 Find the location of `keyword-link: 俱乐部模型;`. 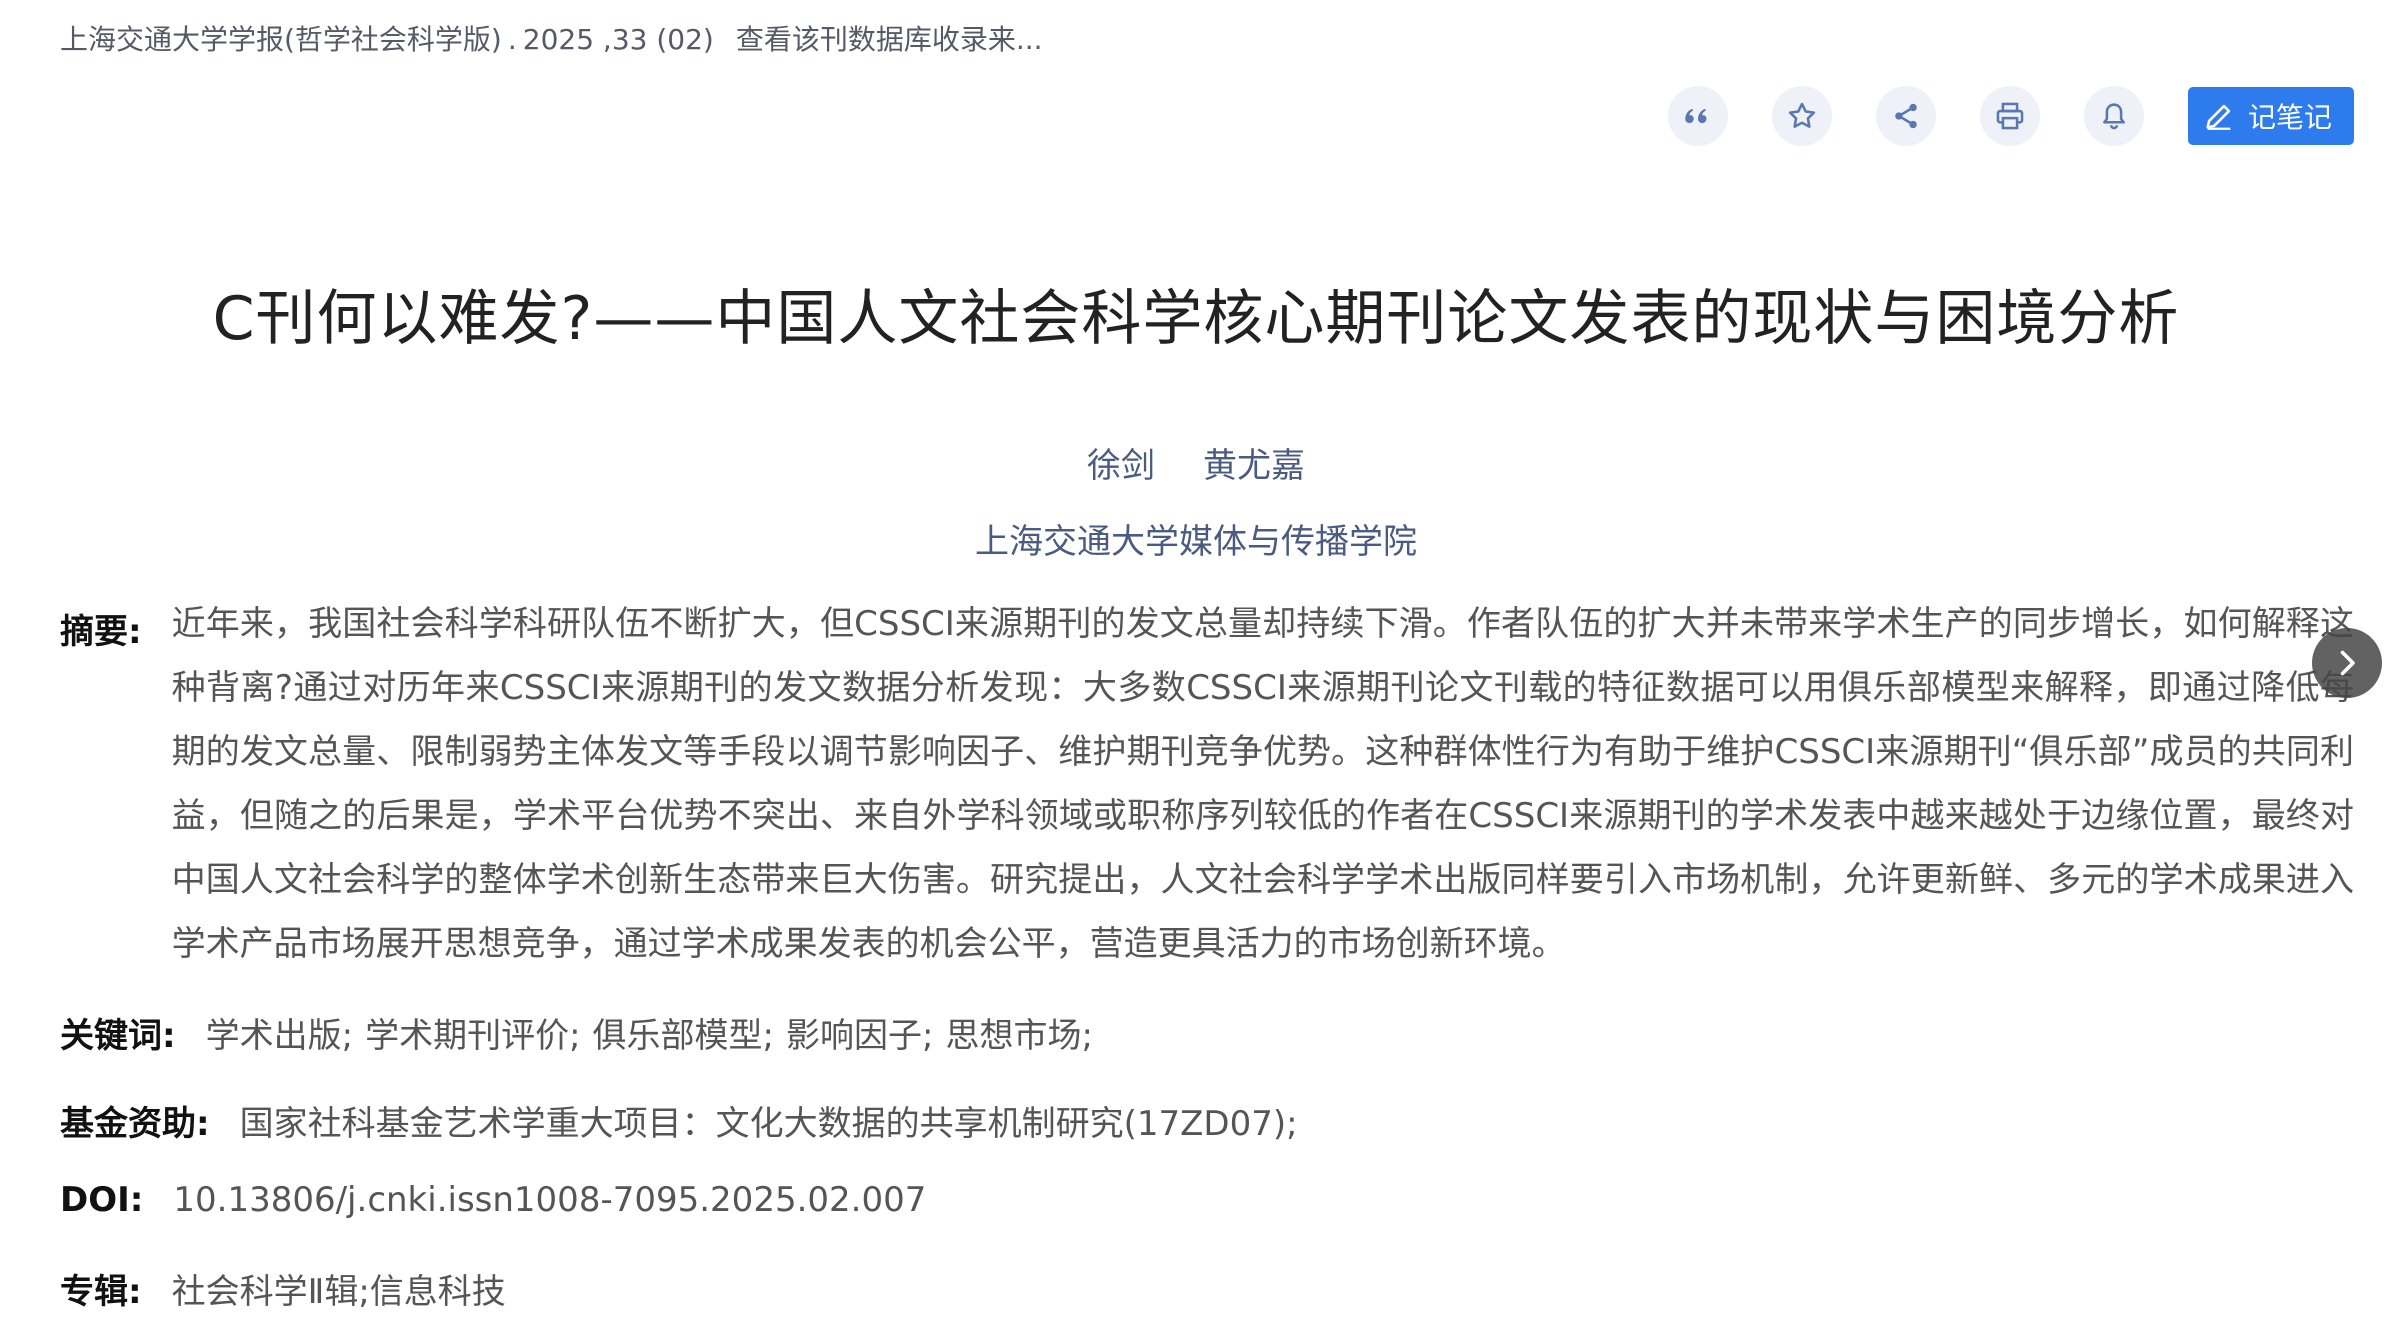

keyword-link: 俱乐部模型; is located at coordinates (683, 1032).